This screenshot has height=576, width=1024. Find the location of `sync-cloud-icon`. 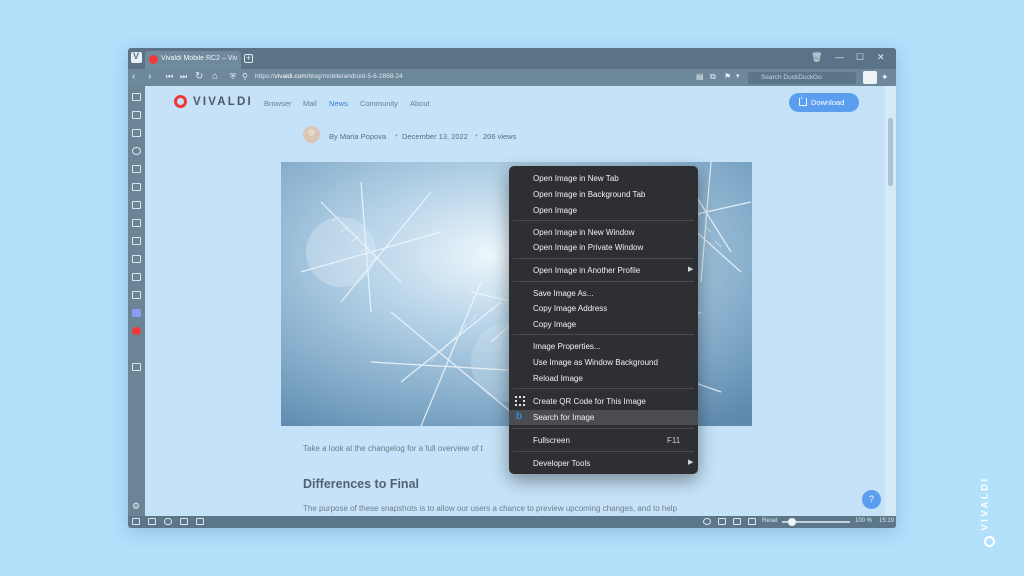

sync-cloud-icon is located at coordinates (168, 521).